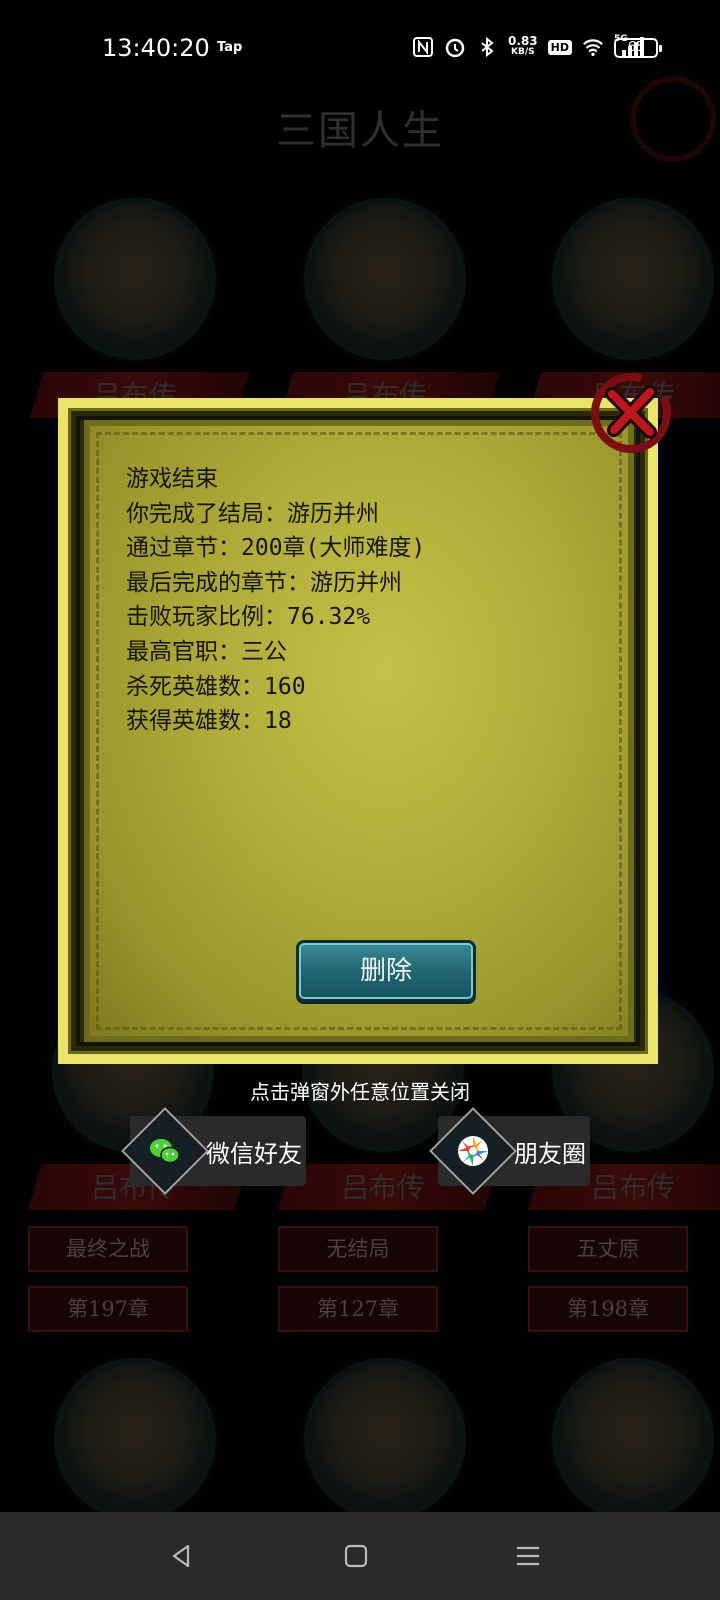  What do you see at coordinates (252, 513) in the screenshot?
I see `result-line-ending: 你完成了结局：游历并州` at bounding box center [252, 513].